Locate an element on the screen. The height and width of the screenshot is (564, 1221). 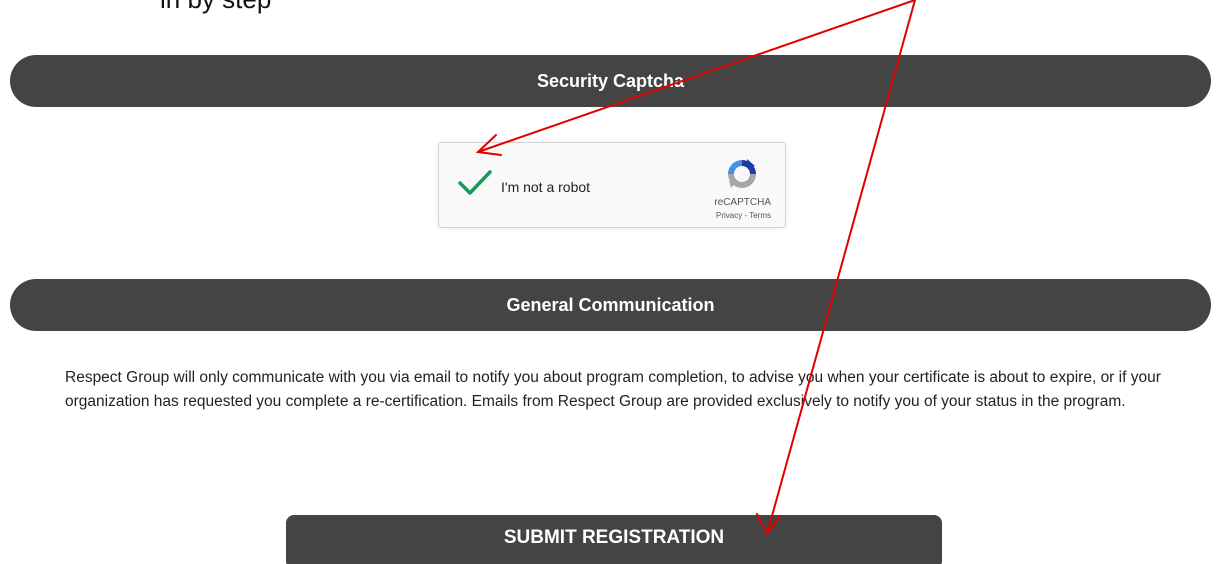
security-captcha-title: Security Captcha is located at coordinates (610, 80).